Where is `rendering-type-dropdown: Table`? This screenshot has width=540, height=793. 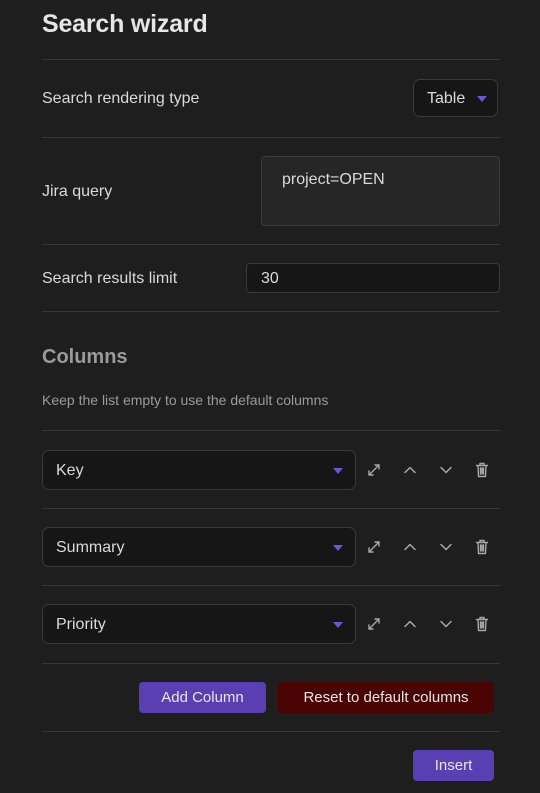 rendering-type-dropdown: Table is located at coordinates (455, 98).